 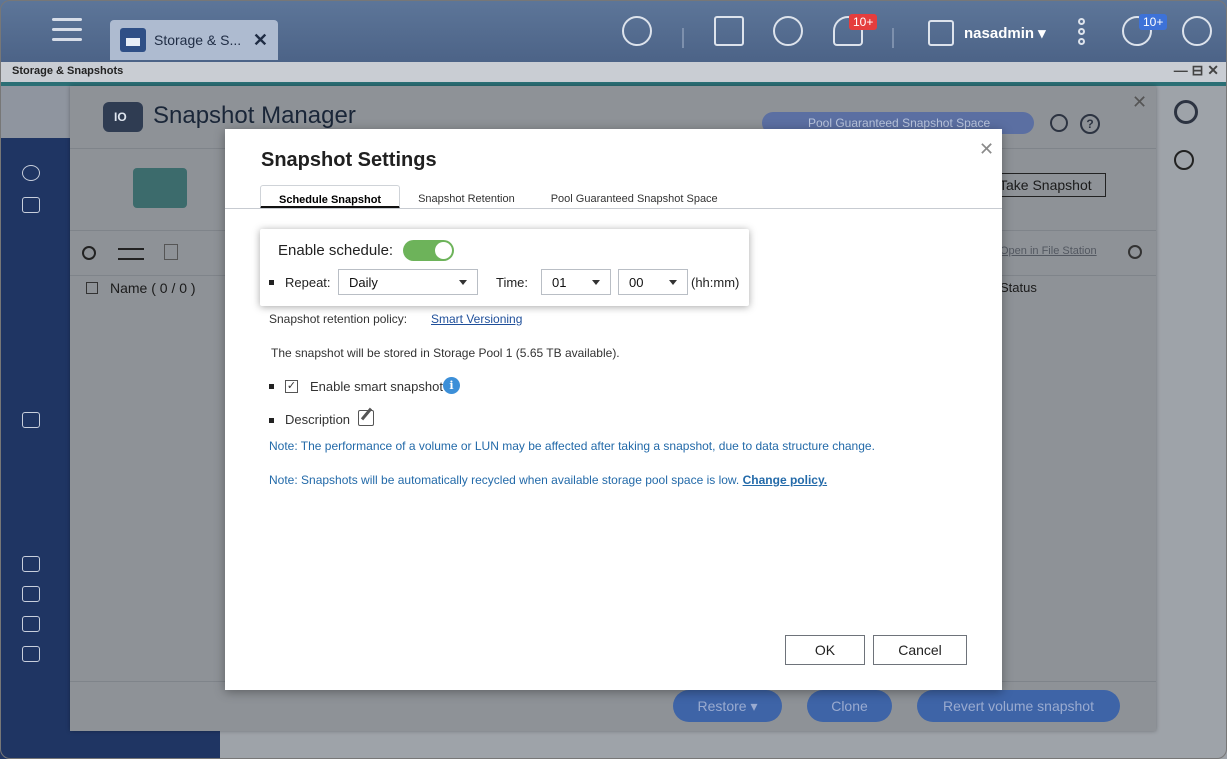 What do you see at coordinates (466, 197) in the screenshot?
I see `tab-snapshot-retention: Snapshot Retention` at bounding box center [466, 197].